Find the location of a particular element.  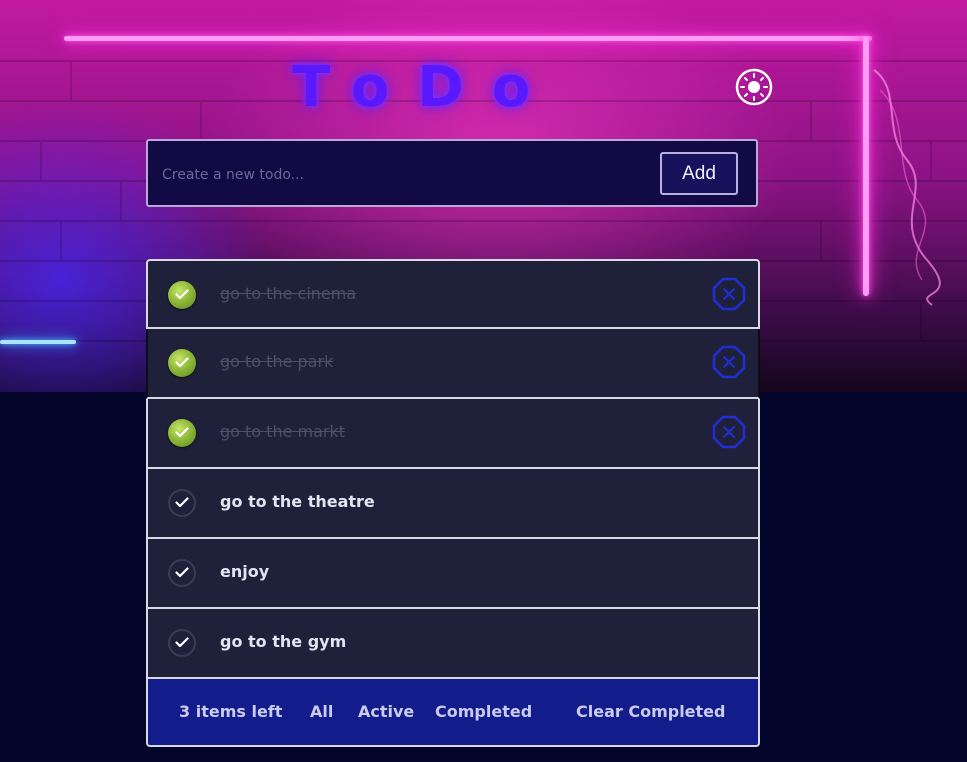

items-left-count: 3 items left is located at coordinates (231, 711).